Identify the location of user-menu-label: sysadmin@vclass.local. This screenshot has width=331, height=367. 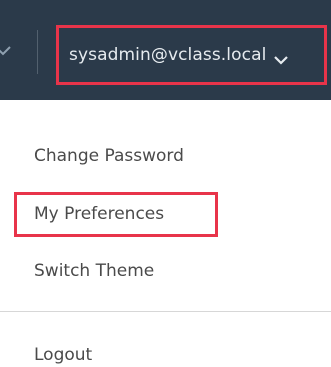
(168, 55).